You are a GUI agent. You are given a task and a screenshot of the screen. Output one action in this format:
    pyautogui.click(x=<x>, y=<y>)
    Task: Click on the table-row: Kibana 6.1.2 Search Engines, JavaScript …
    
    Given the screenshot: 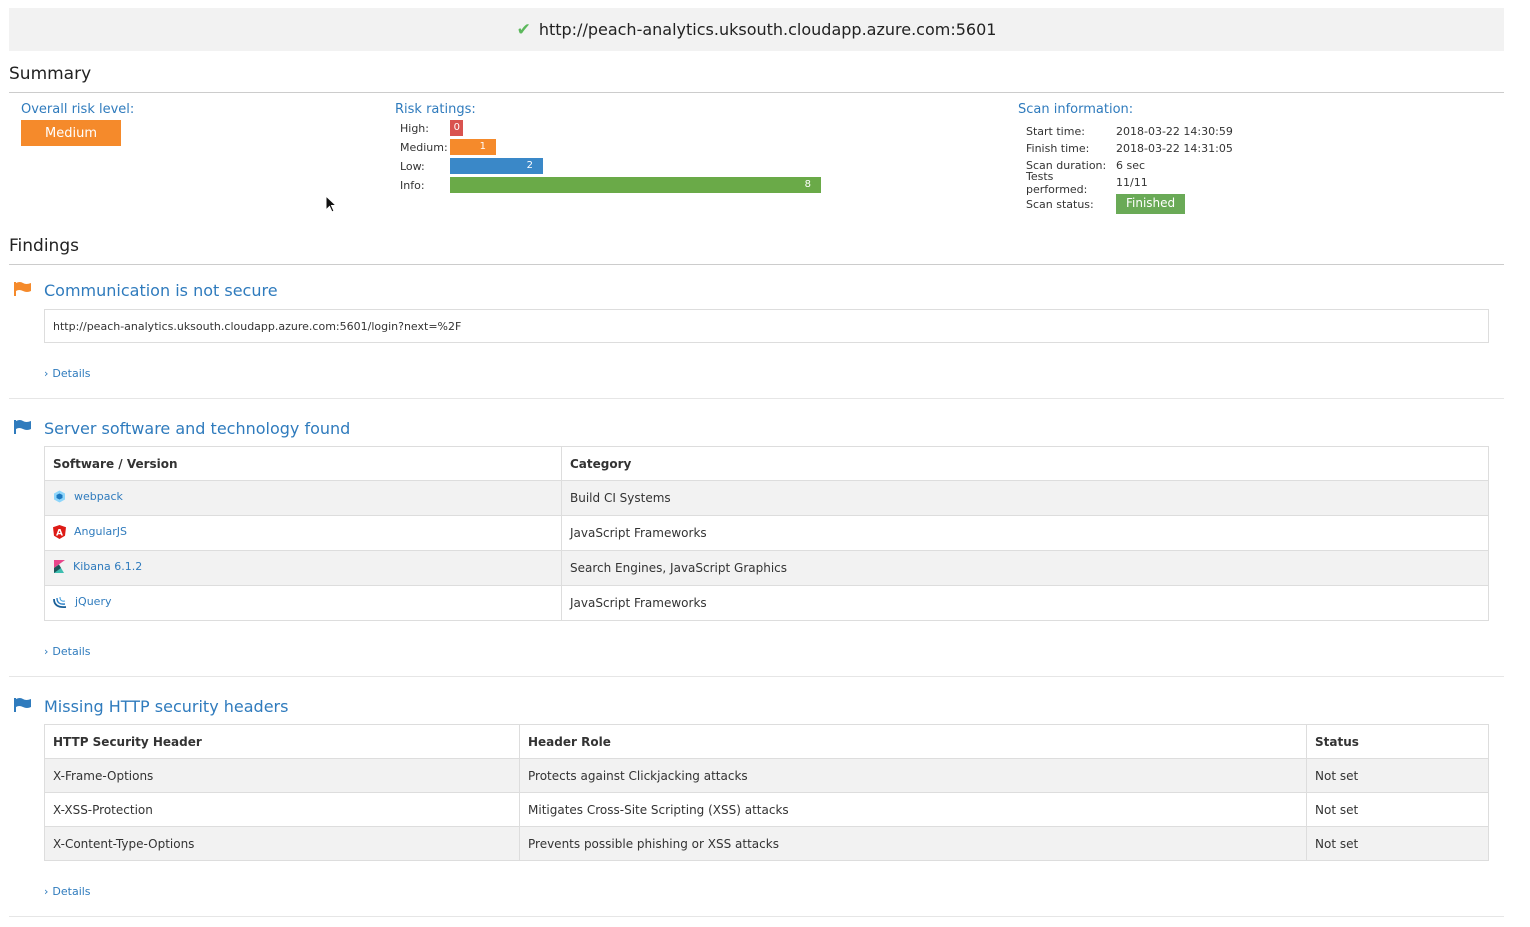 What is the action you would take?
    pyautogui.click(x=766, y=568)
    